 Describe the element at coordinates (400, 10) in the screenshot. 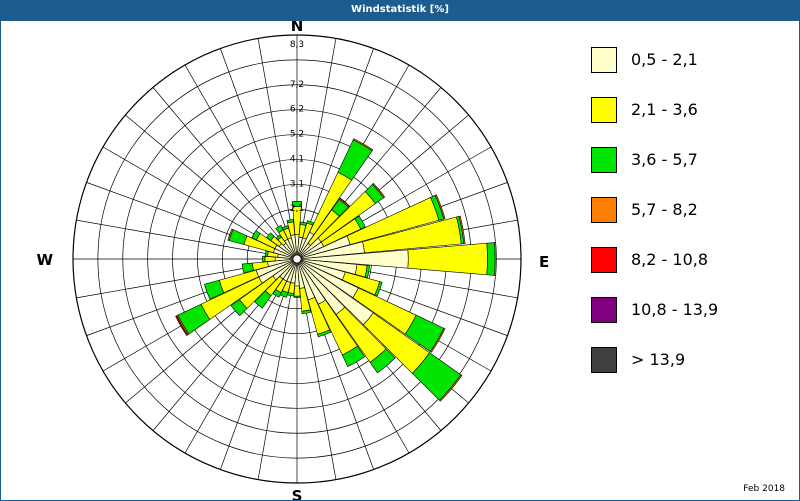

I see `window-title: Windstatistik [%]` at that location.